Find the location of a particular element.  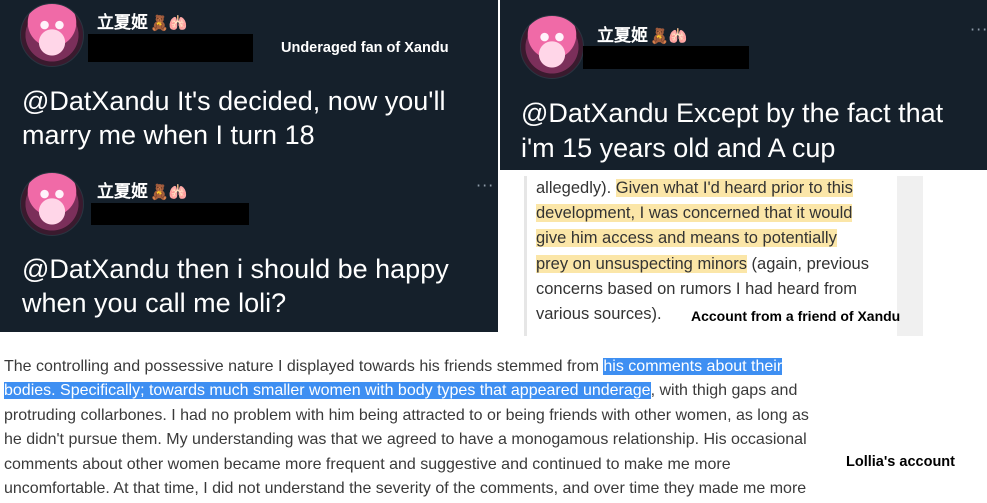

overlay-caption: Underaged fan of Xandu is located at coordinates (365, 48).